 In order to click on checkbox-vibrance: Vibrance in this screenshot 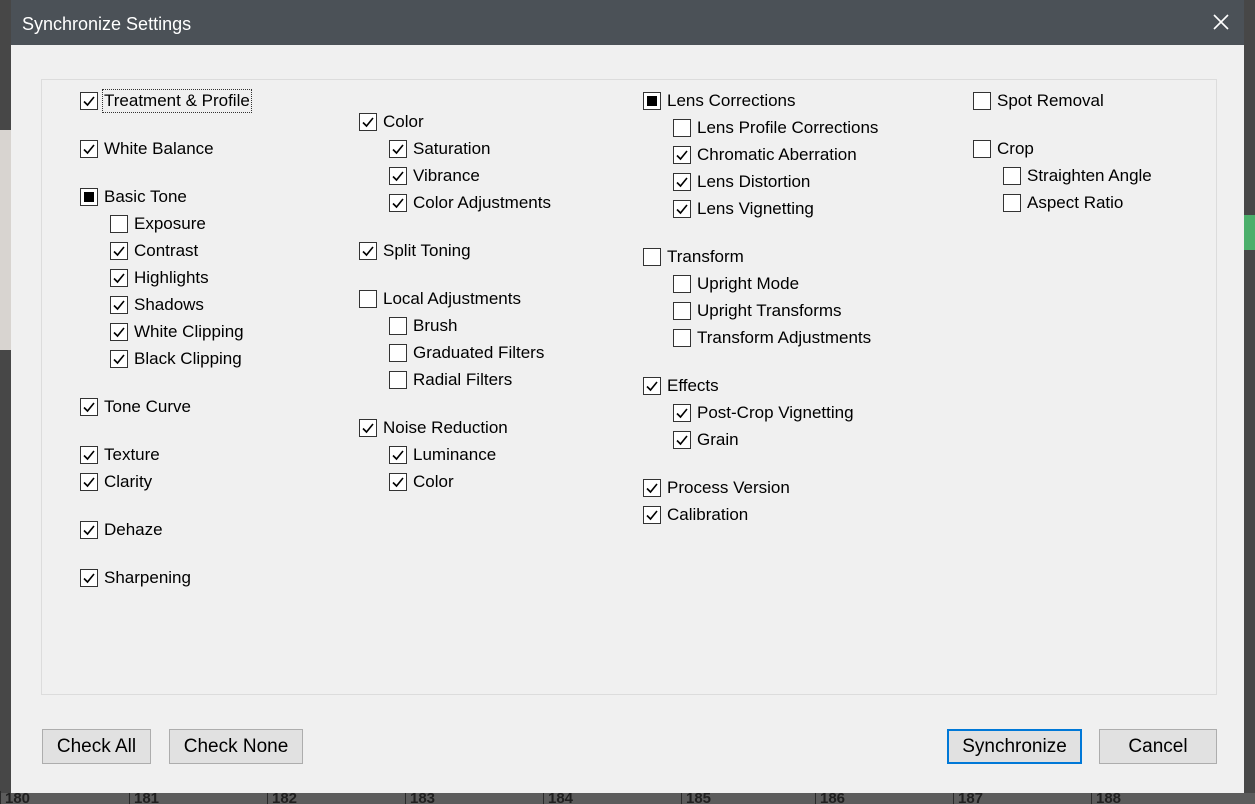, I will do `click(434, 176)`.